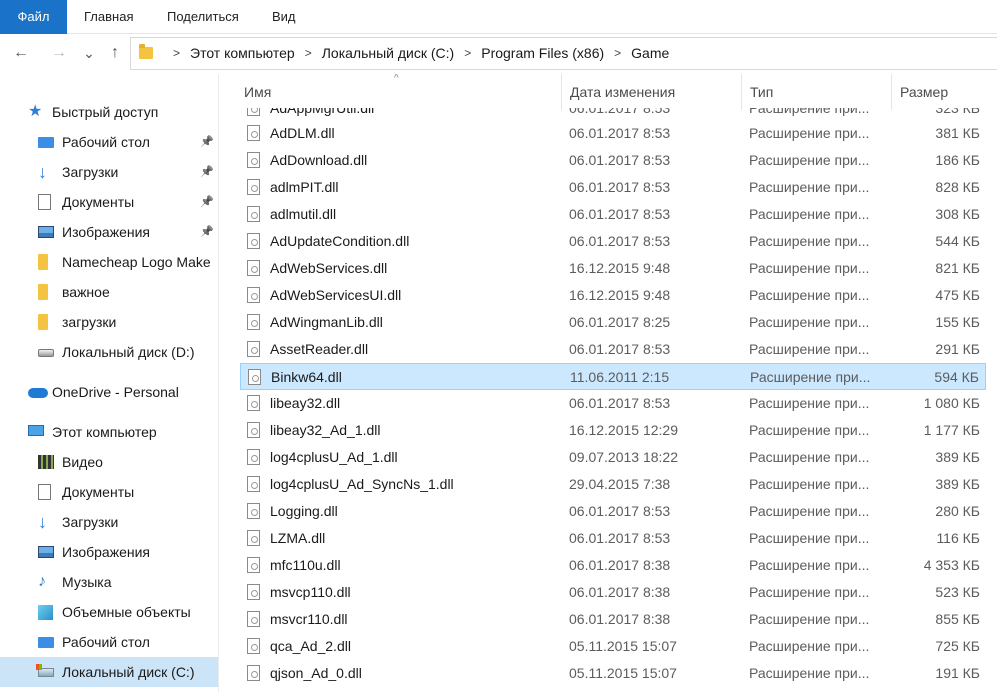 This screenshot has width=997, height=692. I want to click on column-header-type: Тип, so click(816, 92).